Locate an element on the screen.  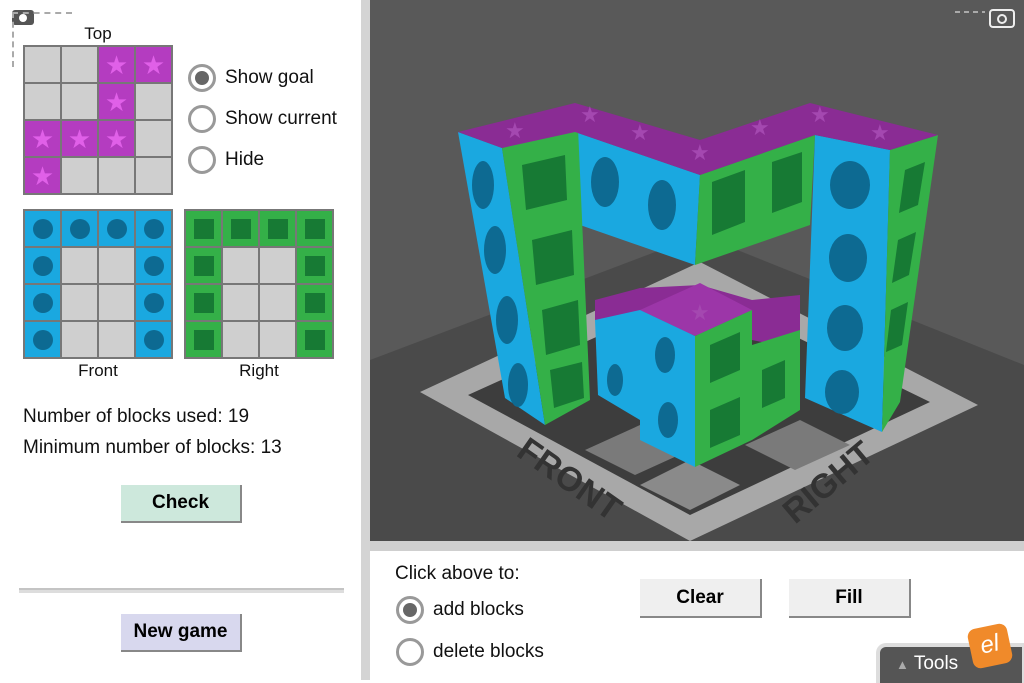
new-game-button: New game is located at coordinates (181, 633).